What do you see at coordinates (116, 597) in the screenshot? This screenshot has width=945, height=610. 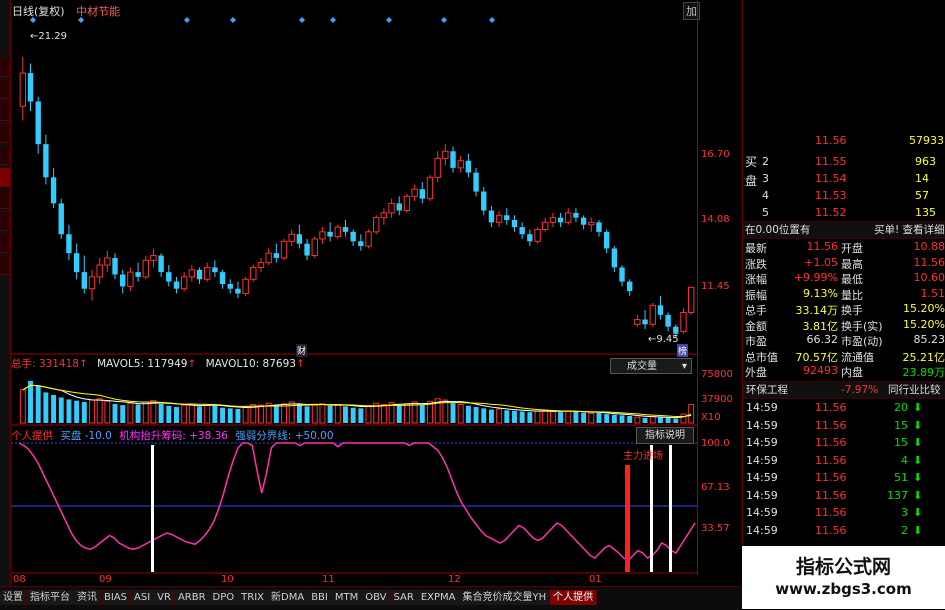 I see `indicator-tab: BIAS` at bounding box center [116, 597].